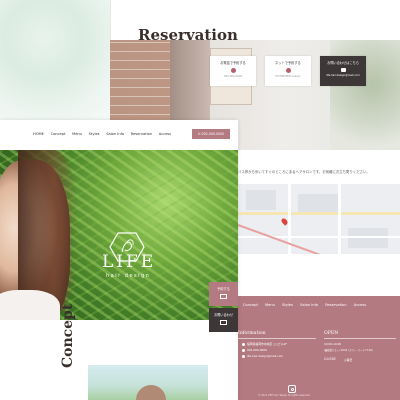 The image size is (400, 400). Describe the element at coordinates (141, 134) in the screenshot. I see `nav-reservation: Reservation` at that location.